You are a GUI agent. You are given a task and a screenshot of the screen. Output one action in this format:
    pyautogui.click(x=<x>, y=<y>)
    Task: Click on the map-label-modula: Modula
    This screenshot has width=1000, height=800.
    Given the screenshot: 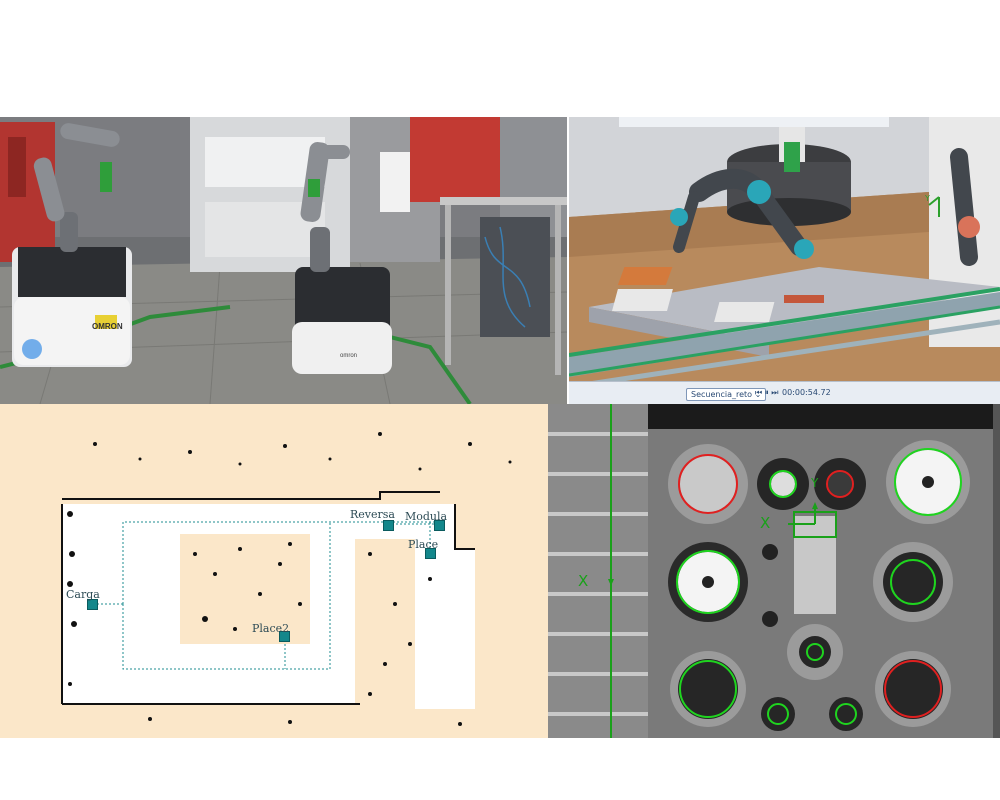 What is the action you would take?
    pyautogui.click(x=426, y=516)
    